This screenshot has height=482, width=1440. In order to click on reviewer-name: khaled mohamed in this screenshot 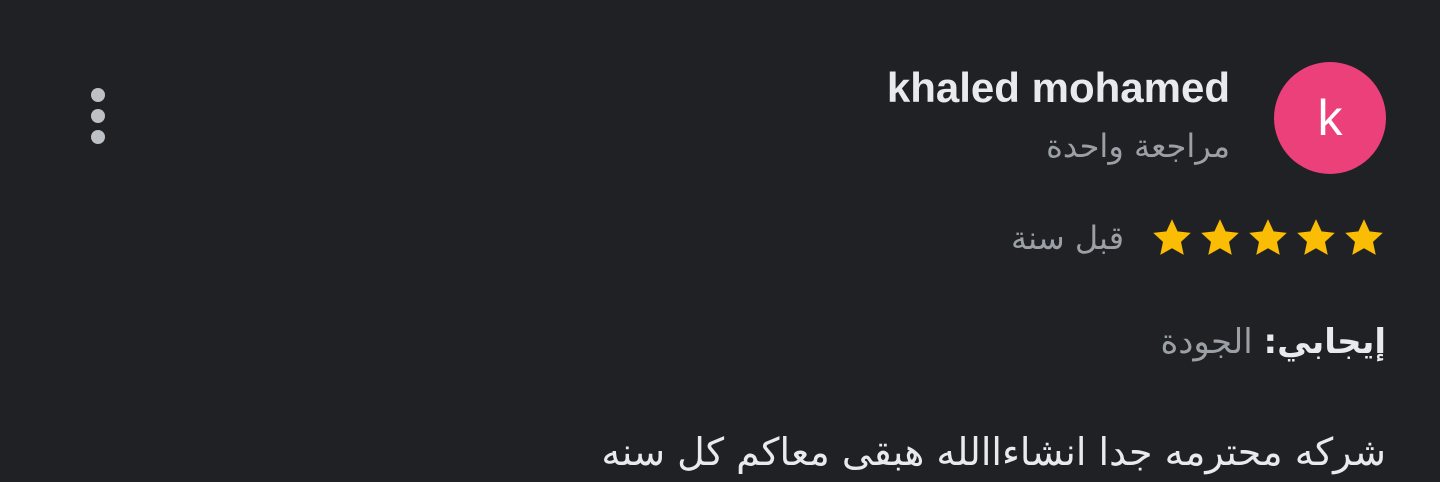, I will do `click(1058, 88)`.